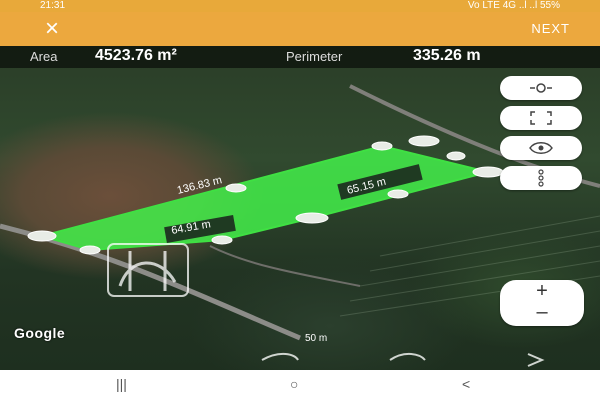 The width and height of the screenshot is (600, 400). Describe the element at coordinates (294, 384) in the screenshot. I see `home-button: ○` at that location.